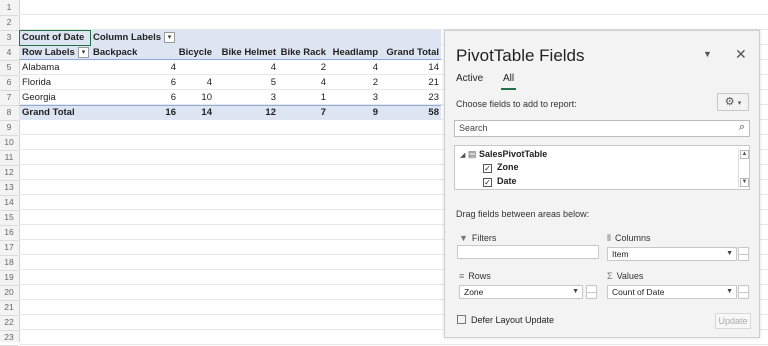  I want to click on update-button: Update, so click(733, 321).